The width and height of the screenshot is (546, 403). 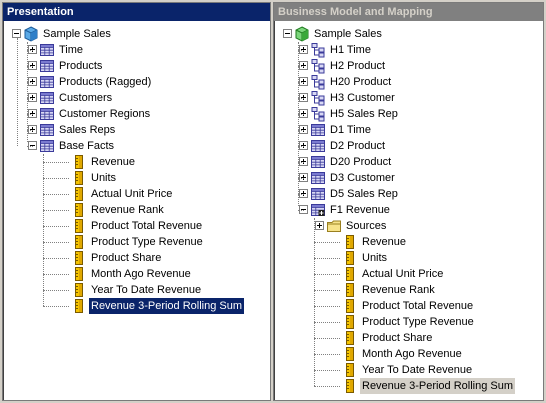 I want to click on tree-node-table: Time, so click(x=136, y=50).